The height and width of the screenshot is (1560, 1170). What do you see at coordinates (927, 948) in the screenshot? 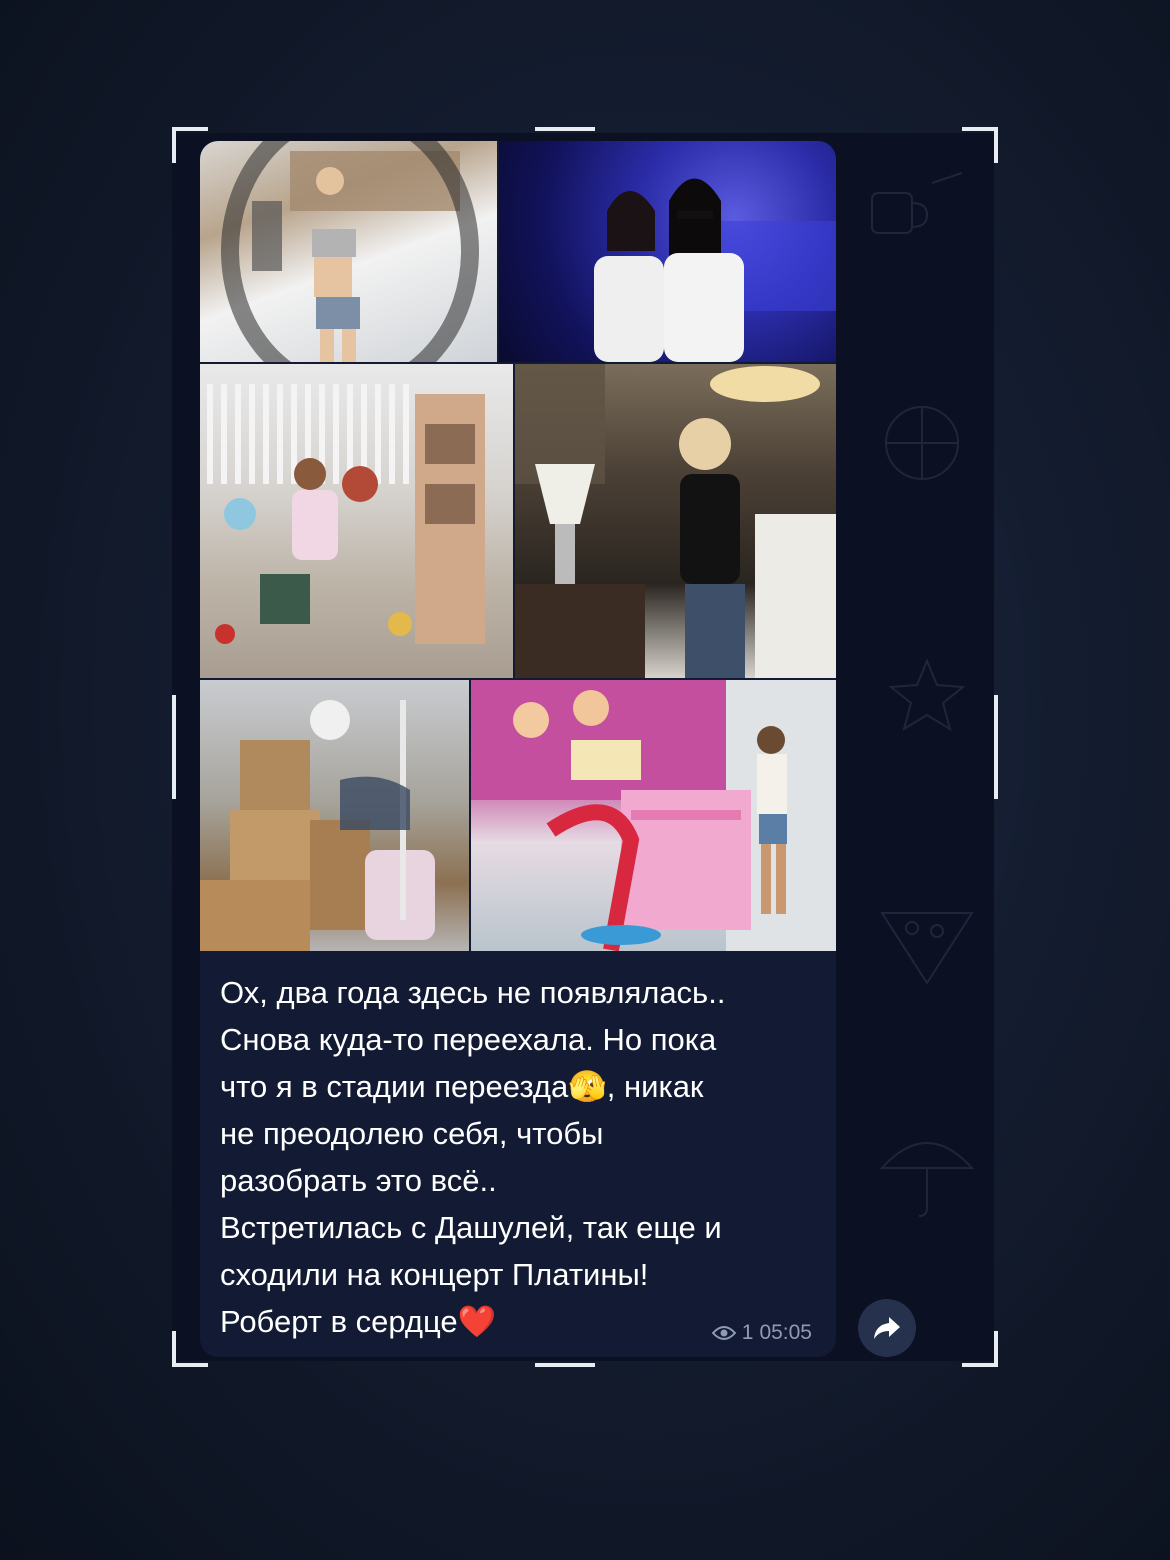
I see `doodle-pizza` at bounding box center [927, 948].